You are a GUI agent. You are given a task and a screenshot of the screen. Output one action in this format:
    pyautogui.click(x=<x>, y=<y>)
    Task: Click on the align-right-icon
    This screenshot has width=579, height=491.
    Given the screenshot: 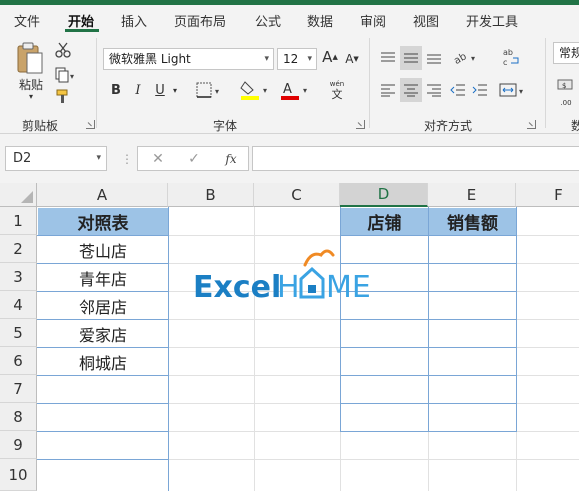 What is the action you would take?
    pyautogui.click(x=434, y=90)
    